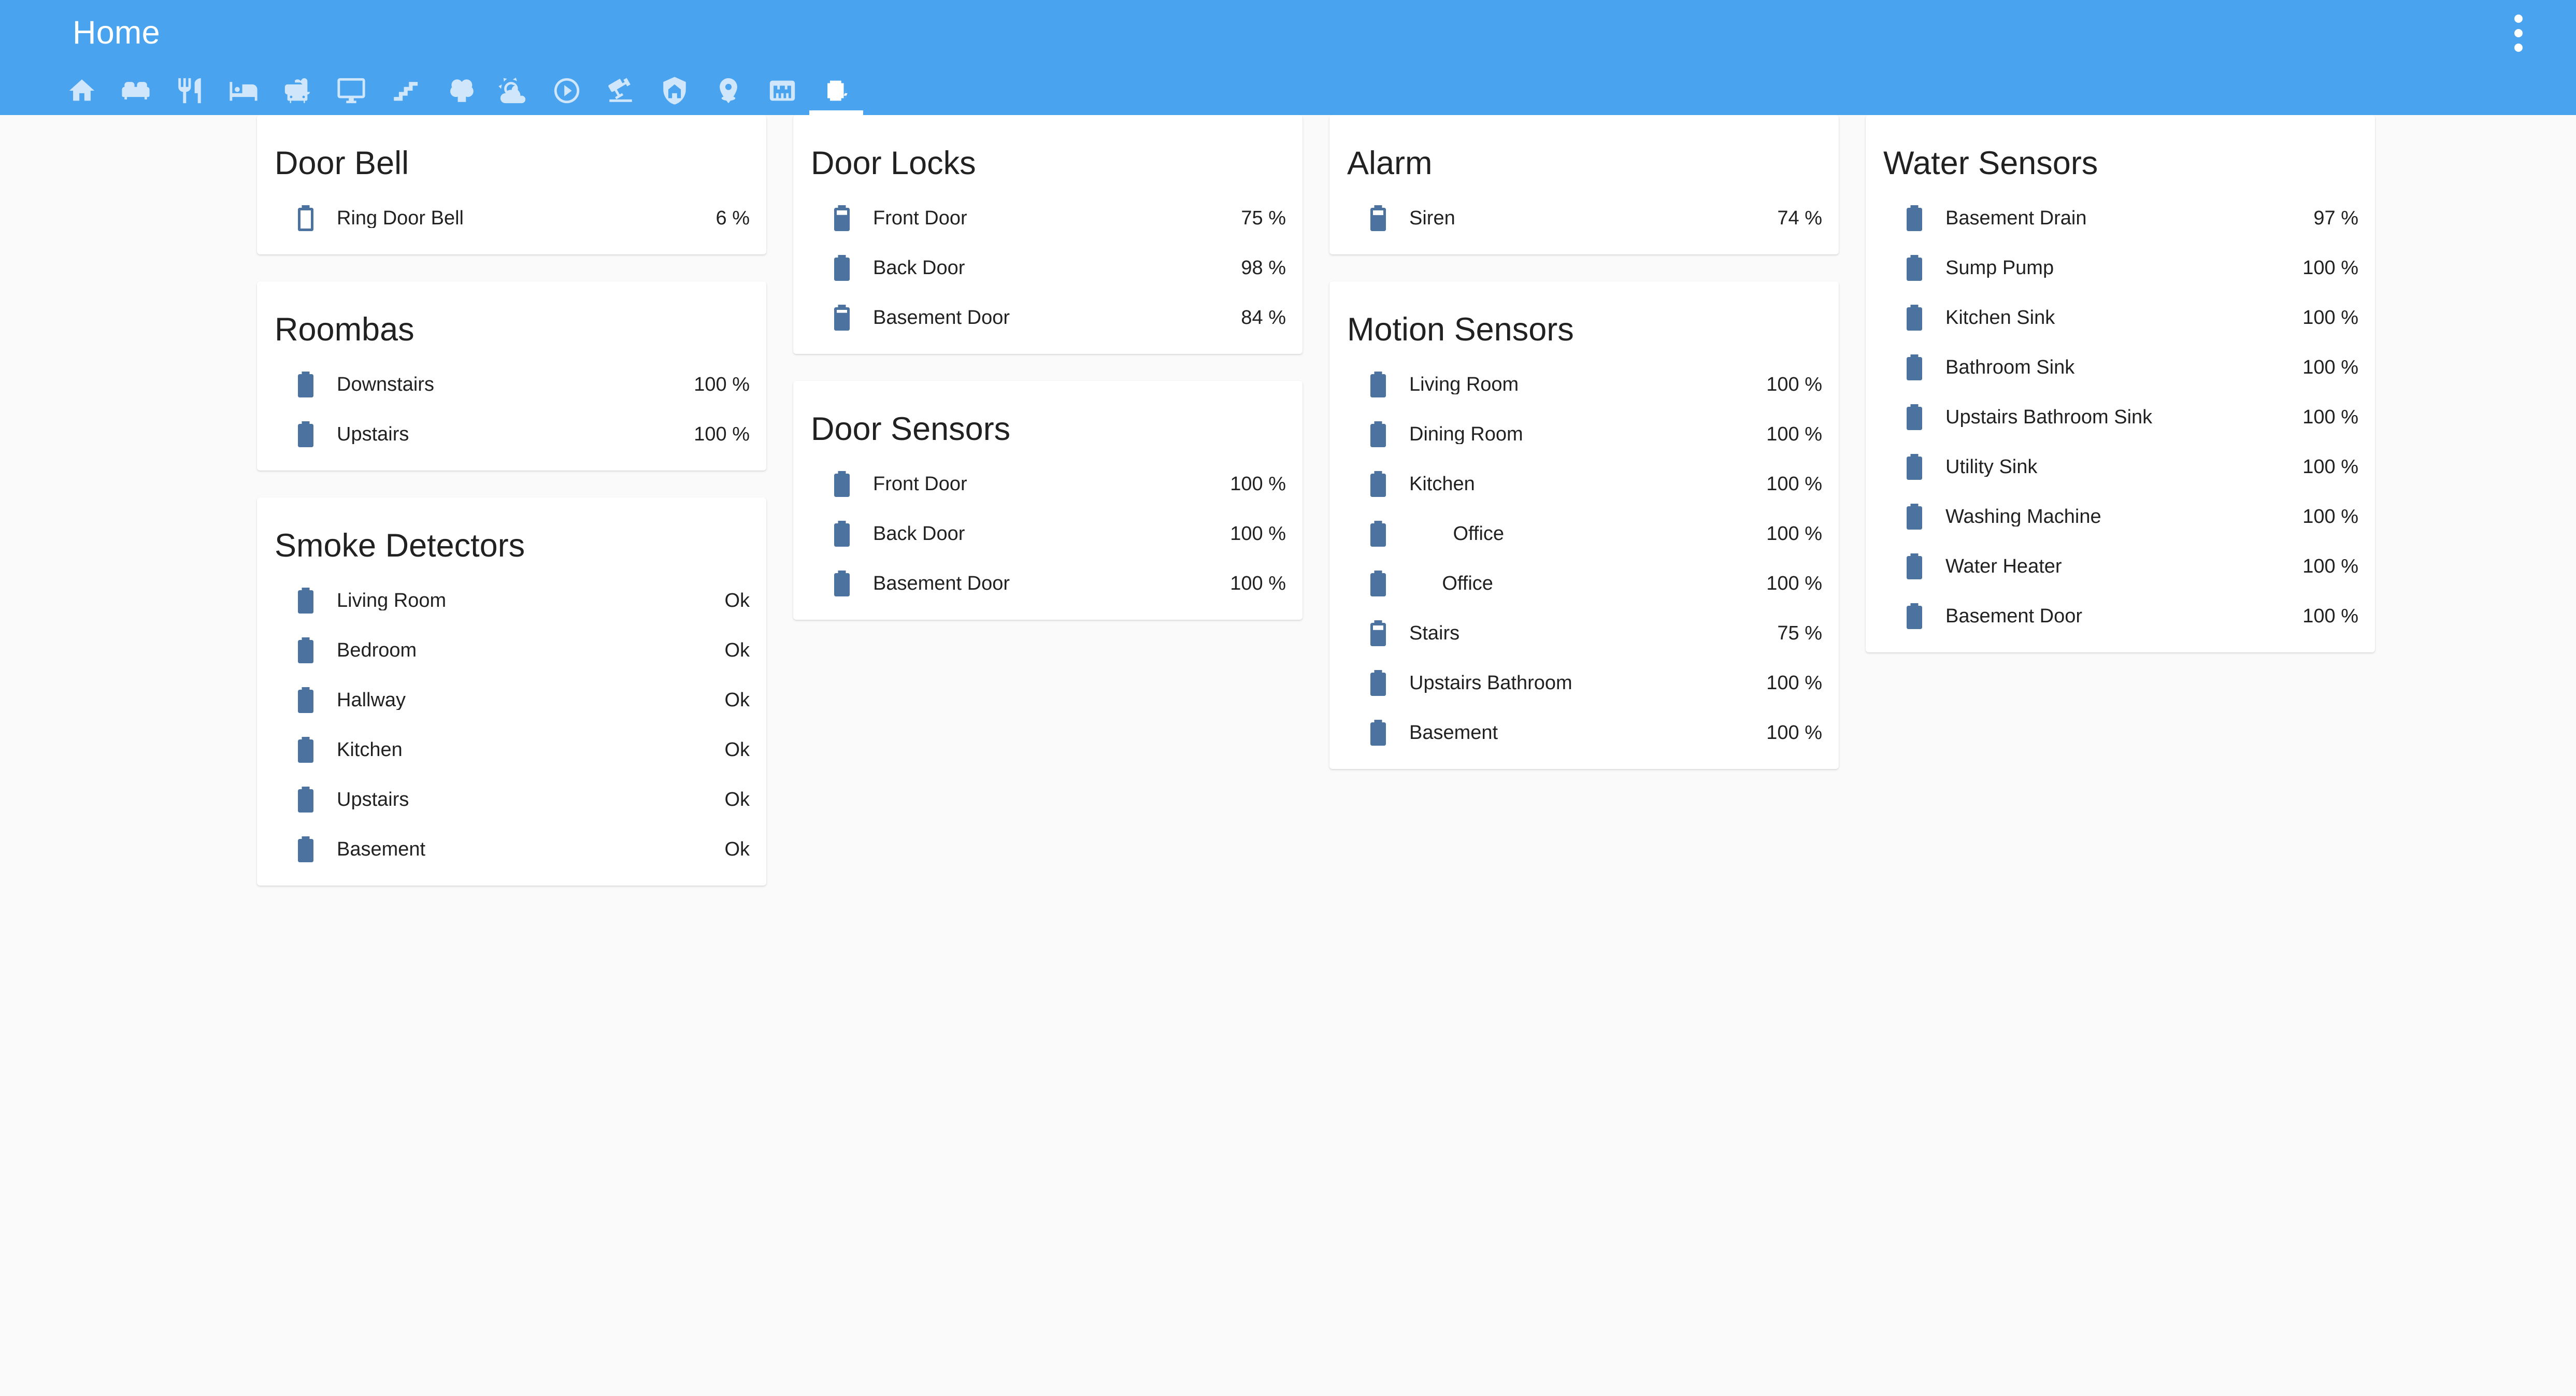 Image resolution: width=2576 pixels, height=1396 pixels. What do you see at coordinates (351, 90) in the screenshot?
I see `tab-monitor` at bounding box center [351, 90].